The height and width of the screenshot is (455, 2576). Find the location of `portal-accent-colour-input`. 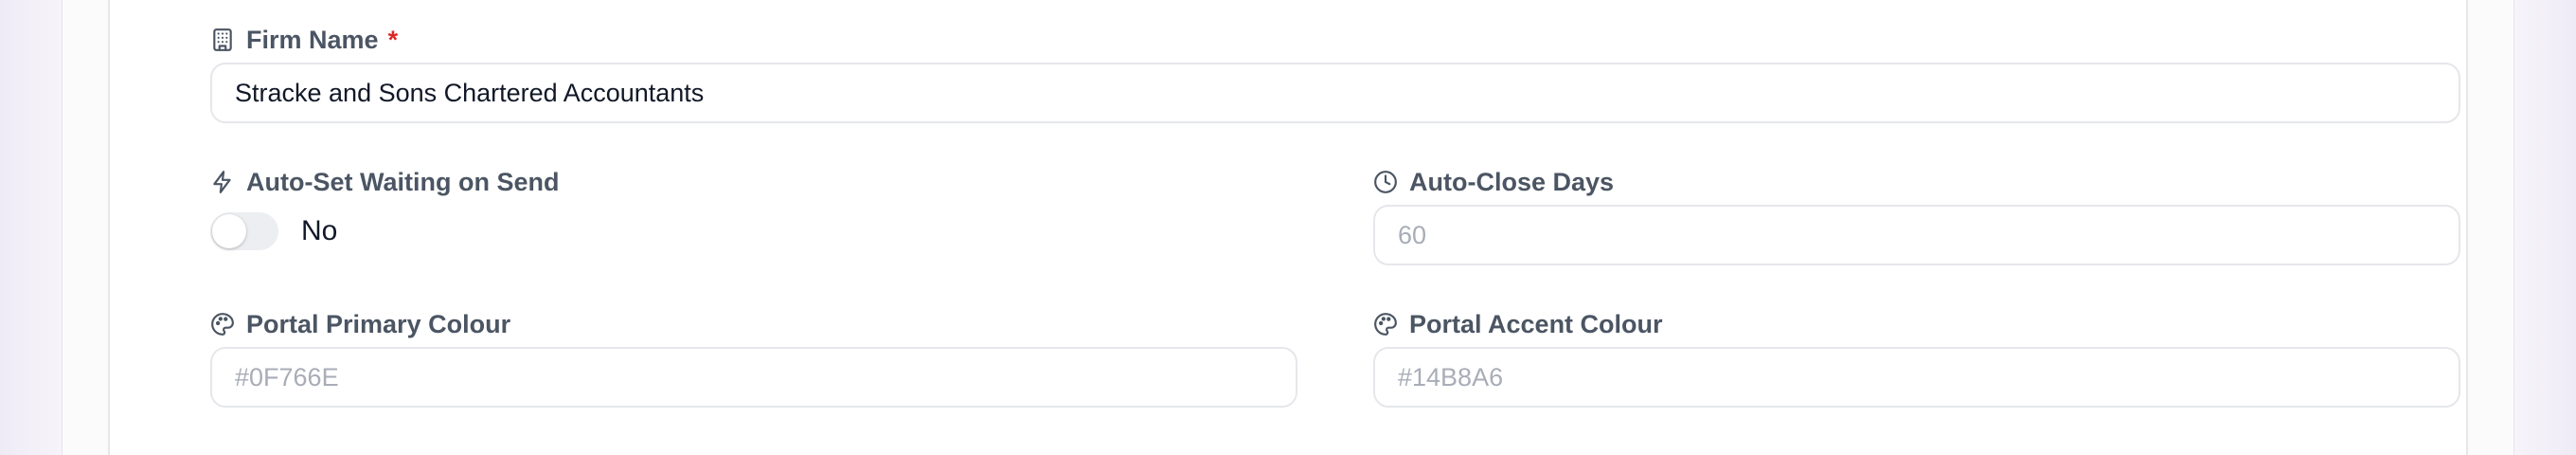

portal-accent-colour-input is located at coordinates (1916, 377).